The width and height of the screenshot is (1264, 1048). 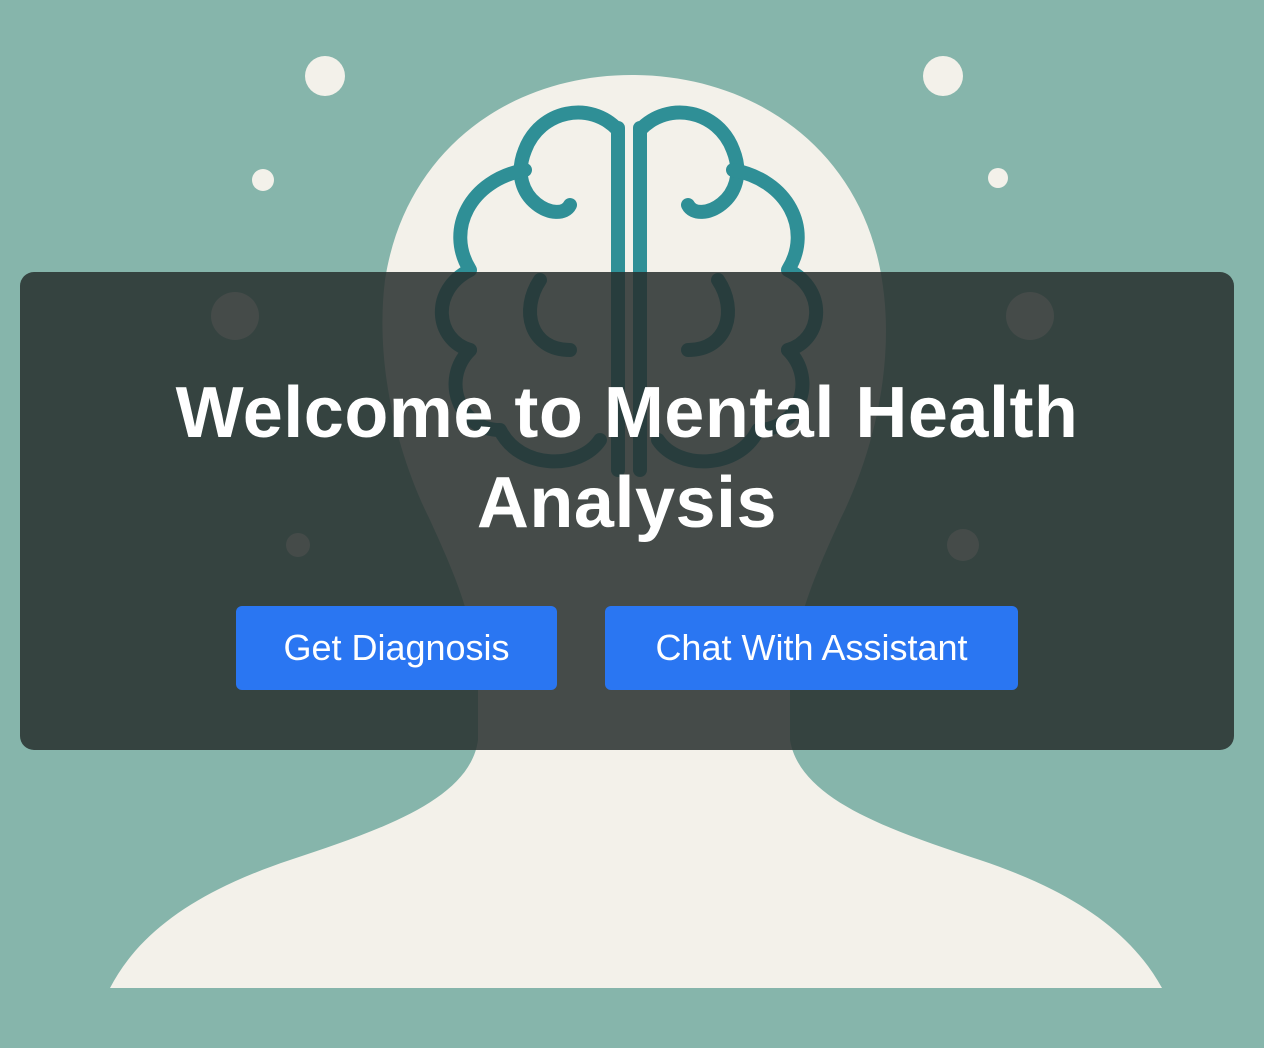 What do you see at coordinates (396, 648) in the screenshot?
I see `get-diagnosis-button: Get Diagnosis` at bounding box center [396, 648].